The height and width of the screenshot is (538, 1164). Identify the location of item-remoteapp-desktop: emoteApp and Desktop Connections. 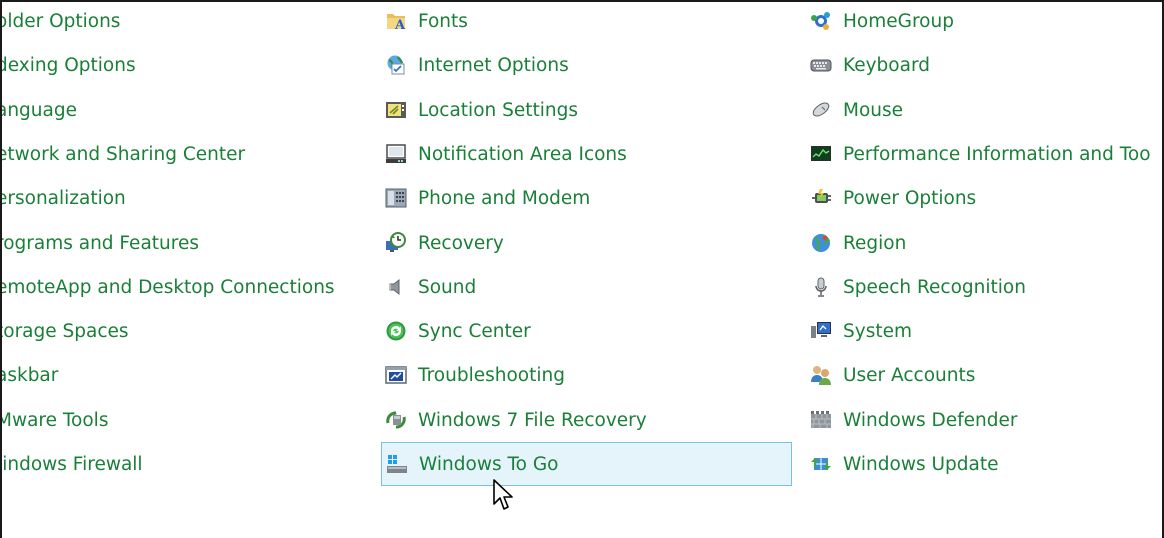
(168, 287).